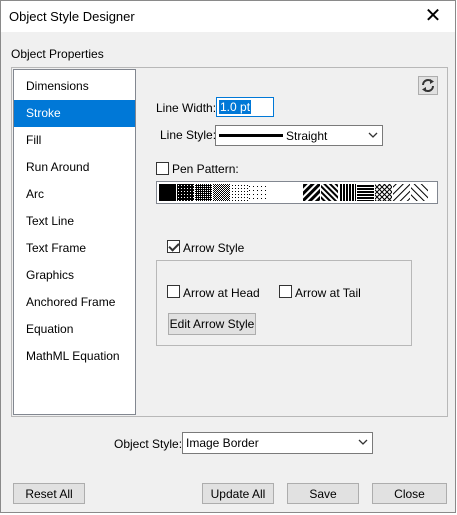 The image size is (457, 515). What do you see at coordinates (57, 54) in the screenshot?
I see `object-properties-label: Object Properties` at bounding box center [57, 54].